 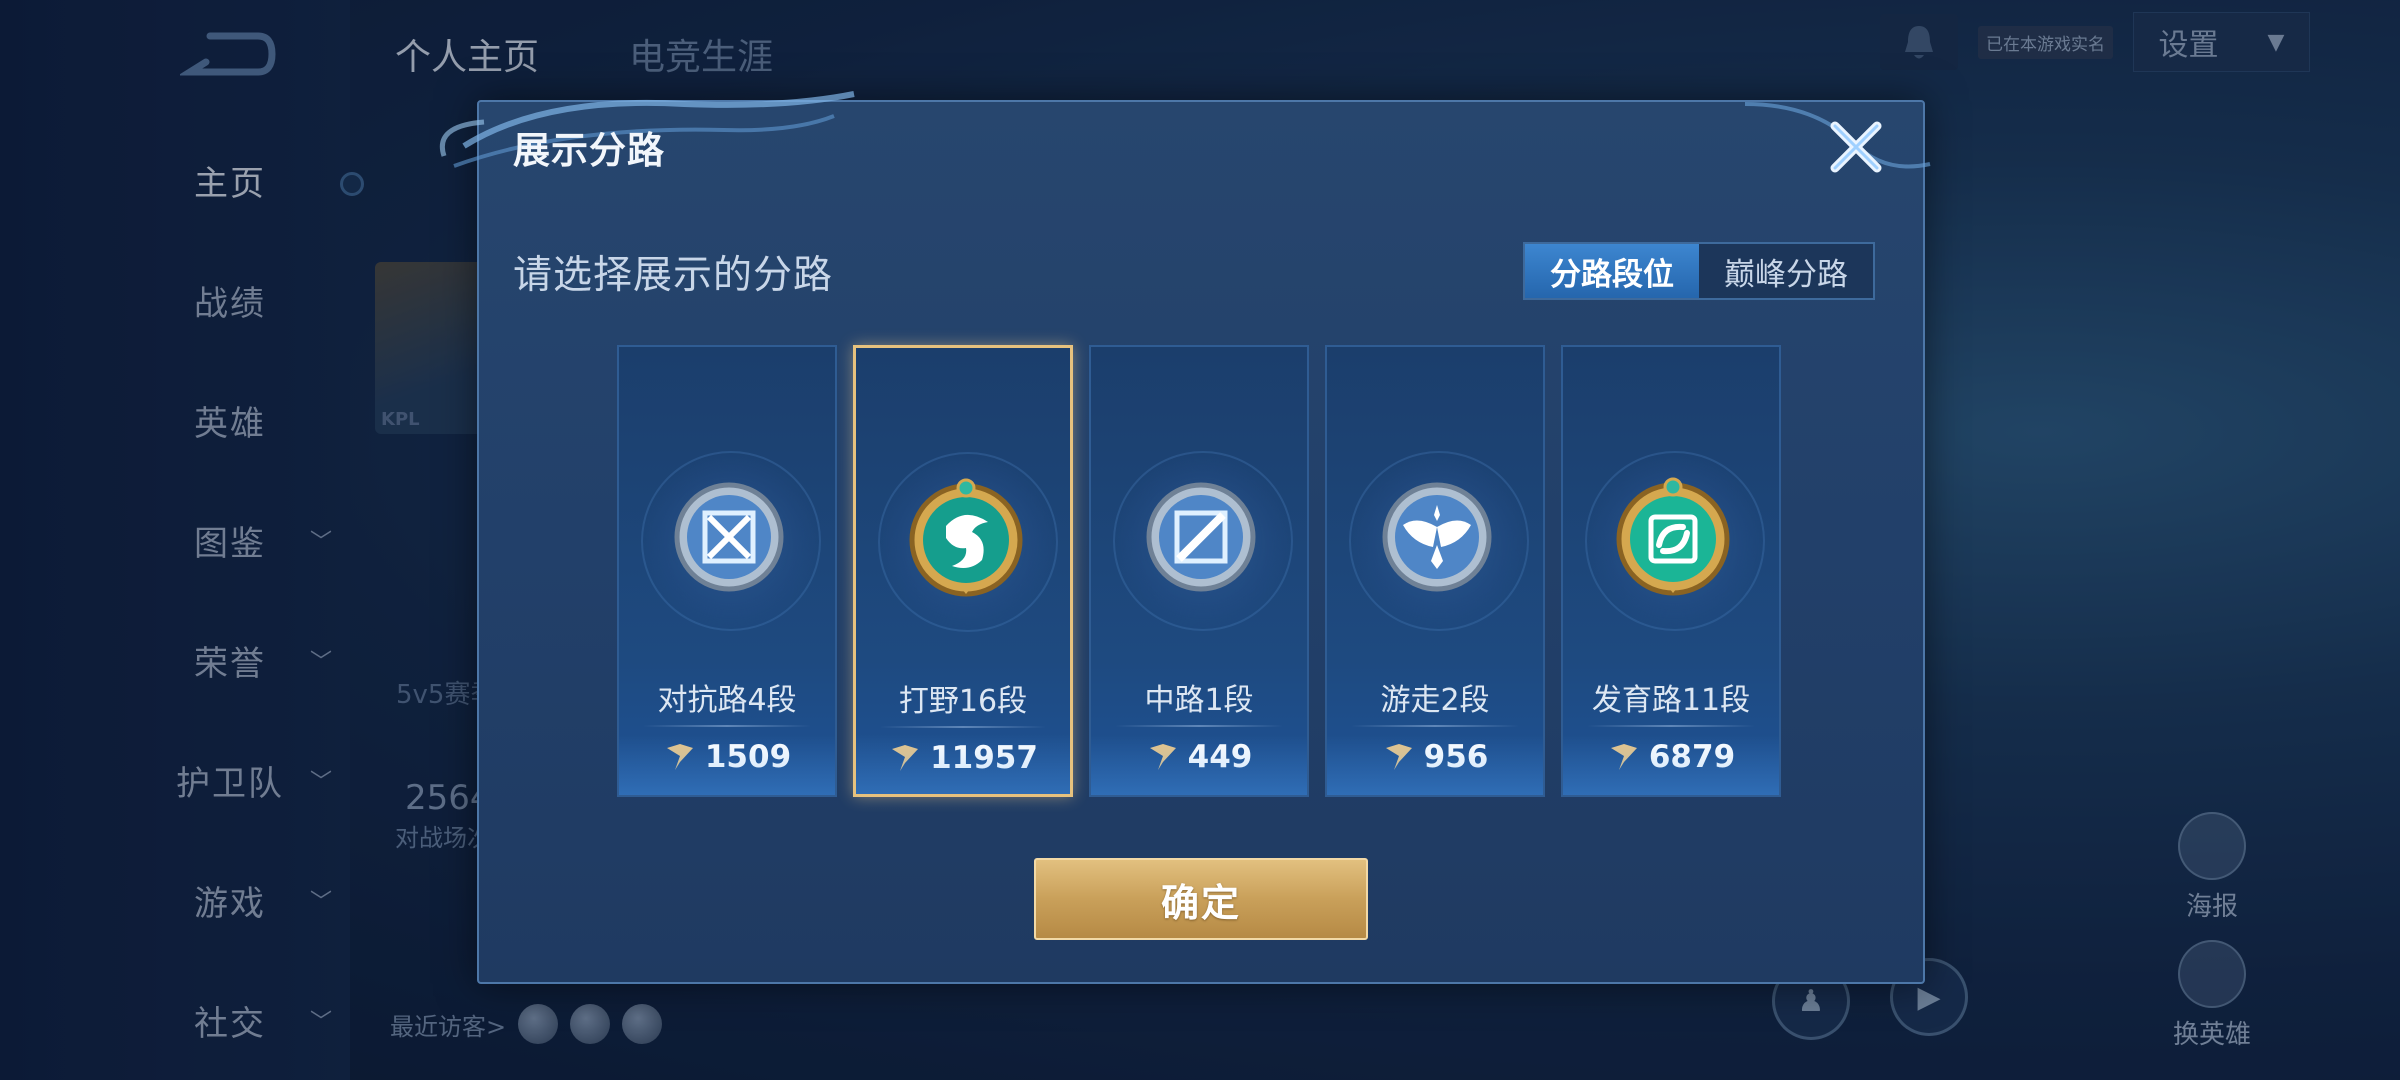 I want to click on view-toggle: 分路段位 巅峰分路, so click(x=1699, y=271).